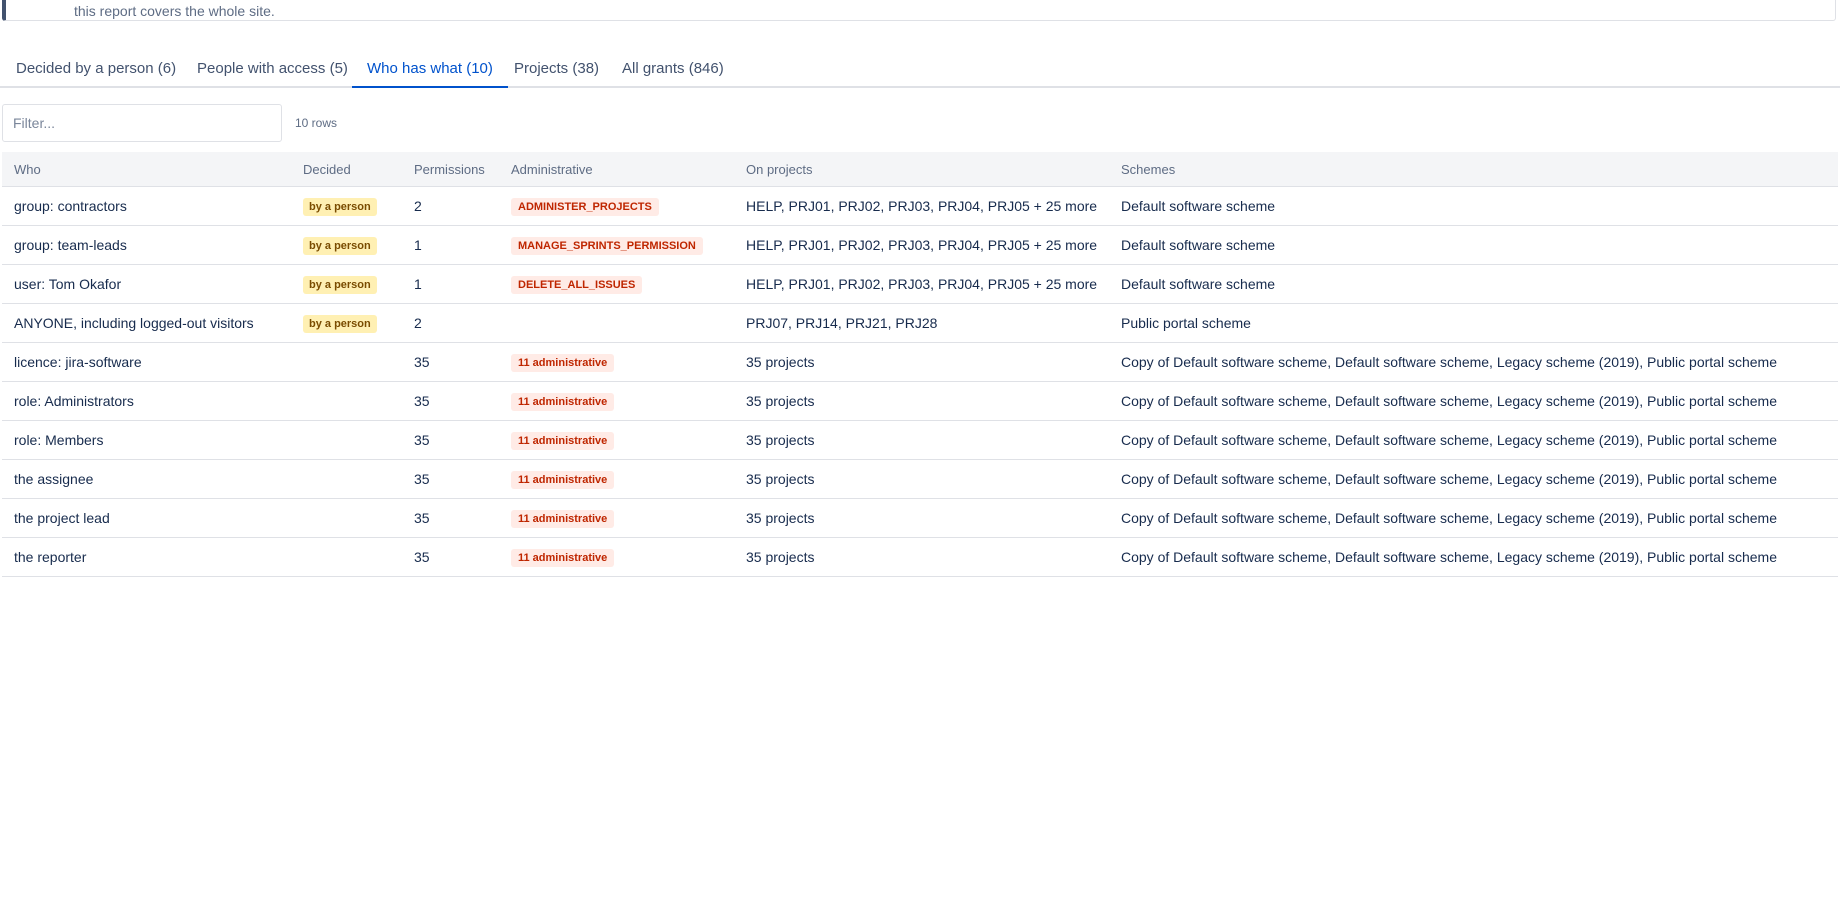 The width and height of the screenshot is (1840, 900). I want to click on filter-input, so click(142, 123).